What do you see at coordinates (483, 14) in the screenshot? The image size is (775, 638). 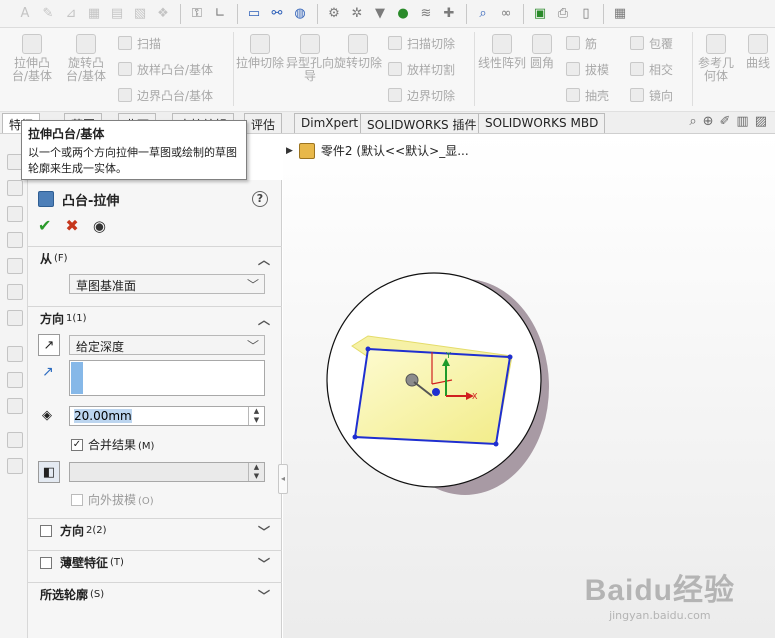 I see `search-icon: ⌕` at bounding box center [483, 14].